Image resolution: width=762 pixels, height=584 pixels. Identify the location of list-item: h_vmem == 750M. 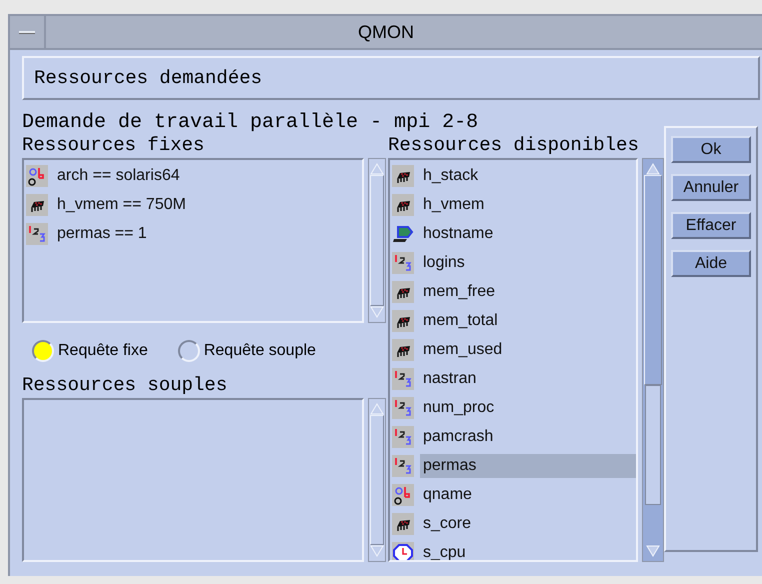
(120, 204).